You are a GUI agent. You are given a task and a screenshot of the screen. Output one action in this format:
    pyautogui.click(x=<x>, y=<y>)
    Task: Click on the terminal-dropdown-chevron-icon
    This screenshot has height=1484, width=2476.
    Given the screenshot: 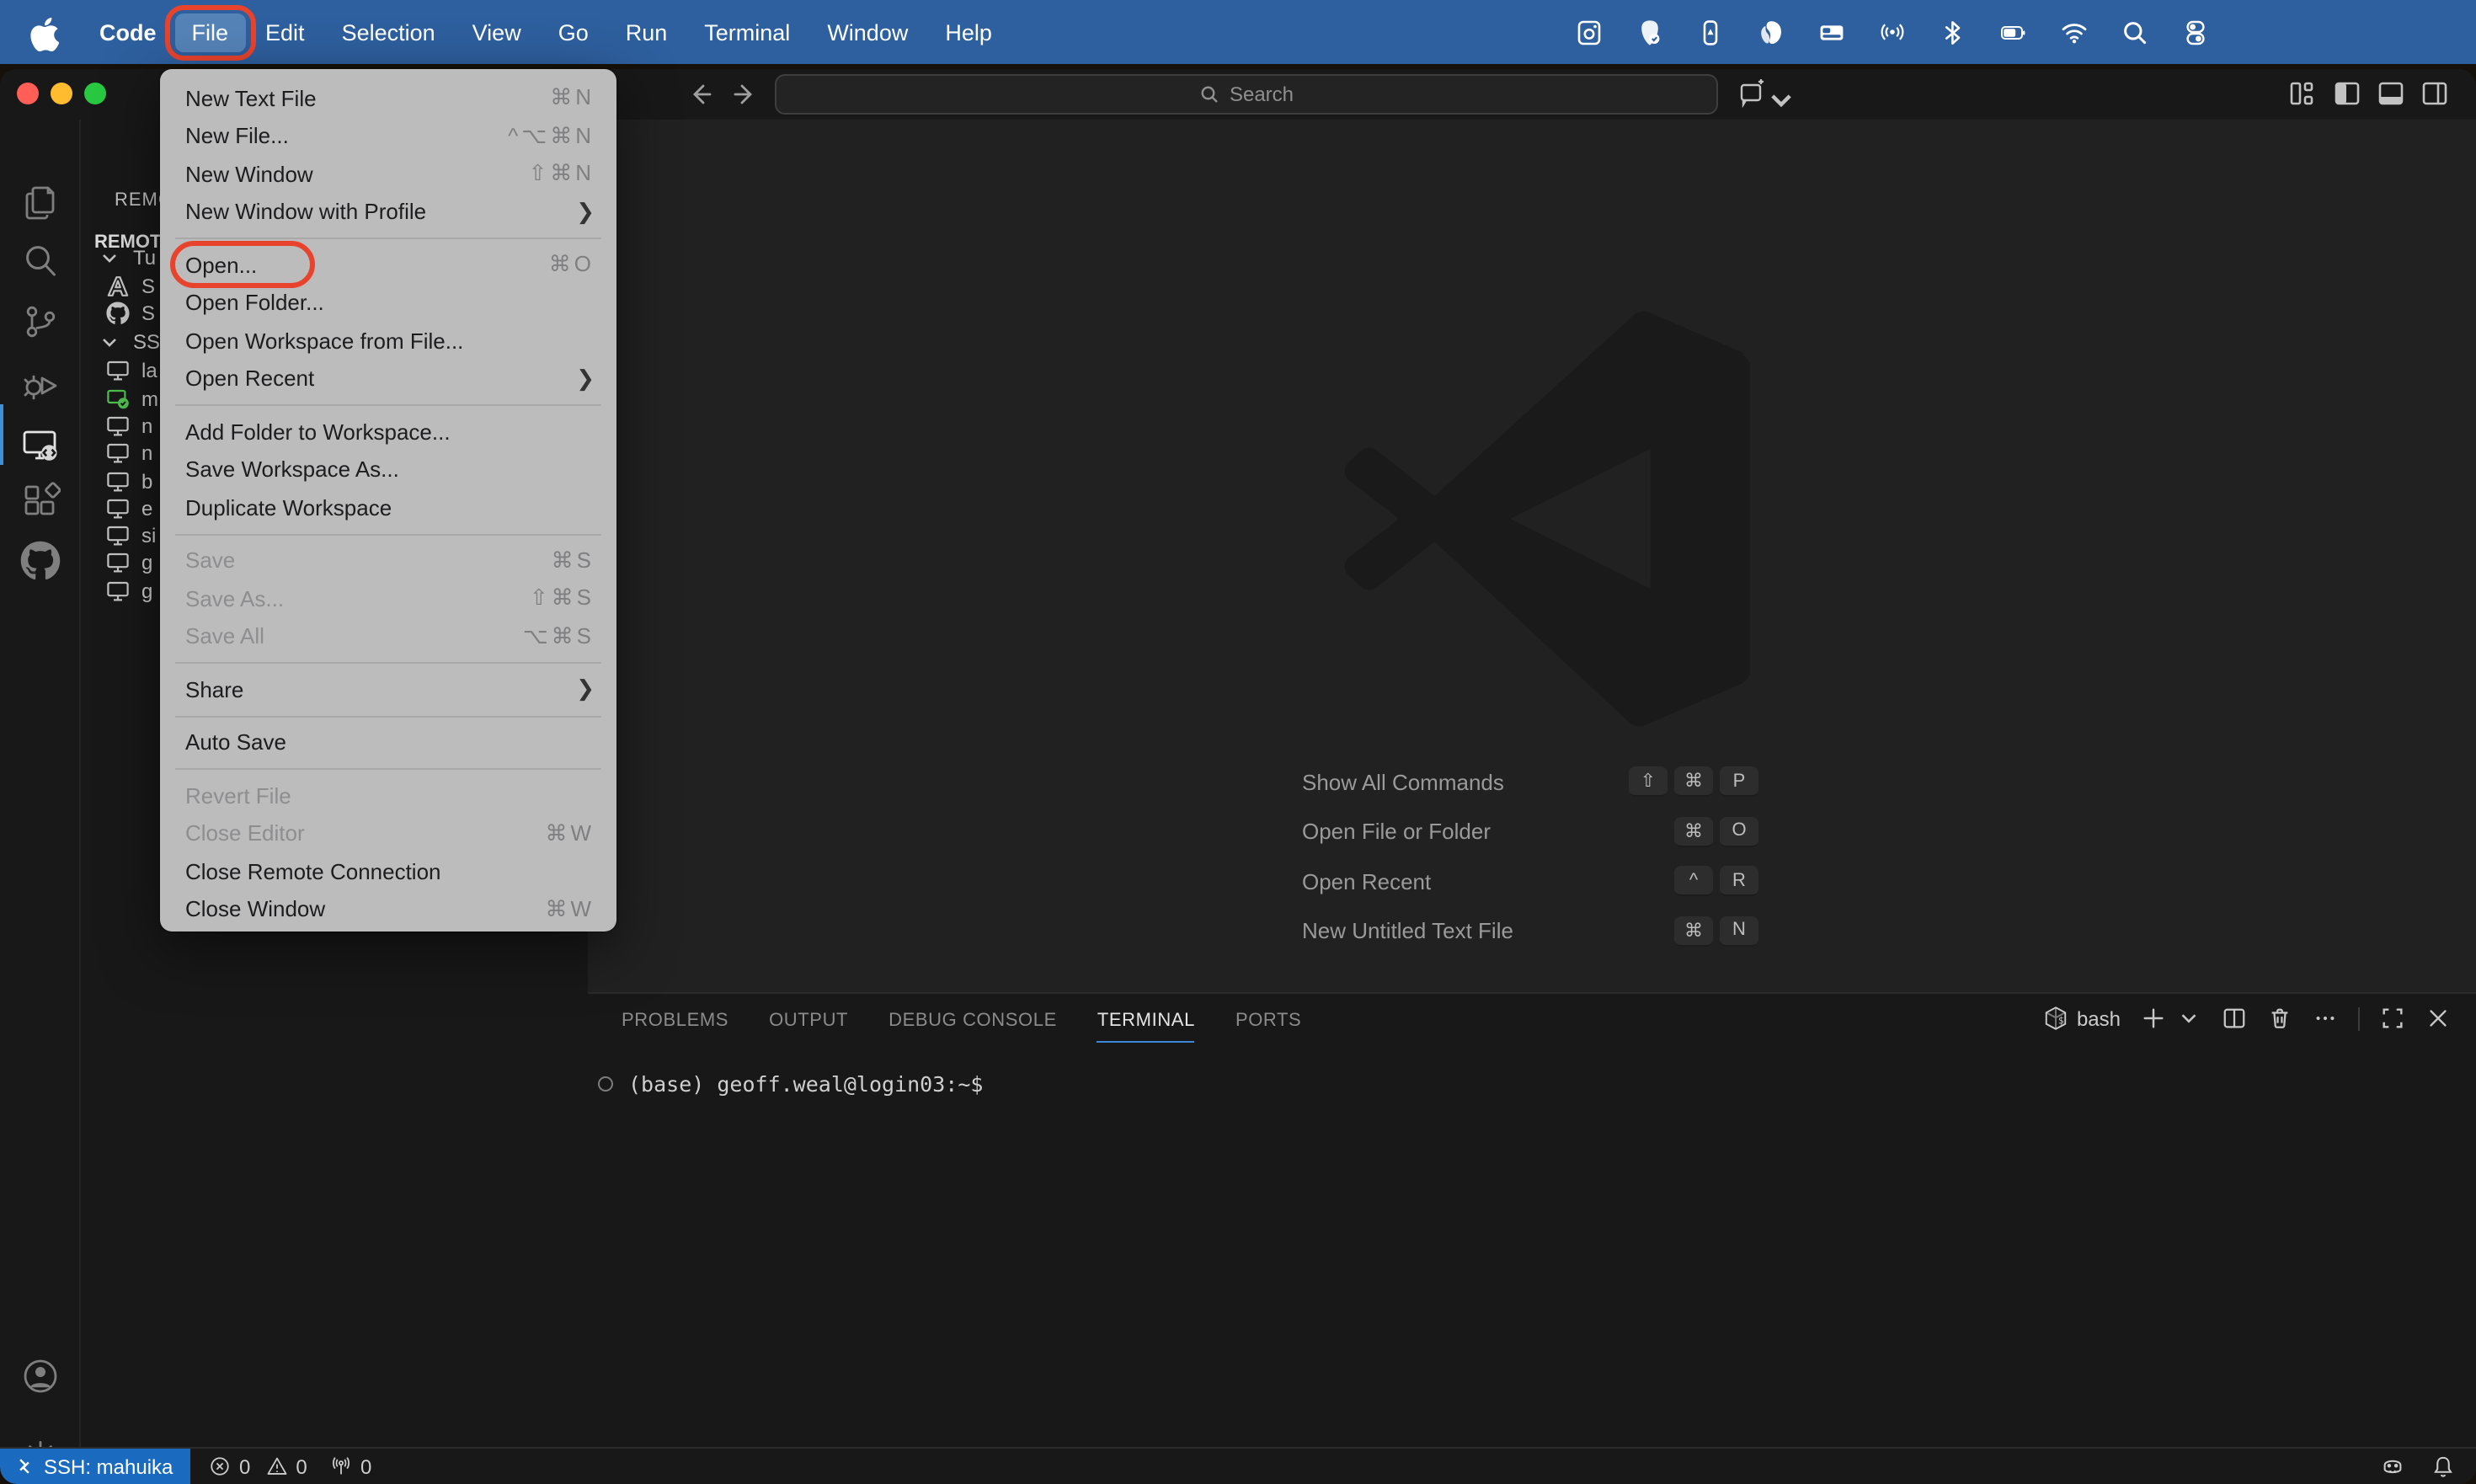 What is the action you would take?
    pyautogui.click(x=2188, y=1019)
    